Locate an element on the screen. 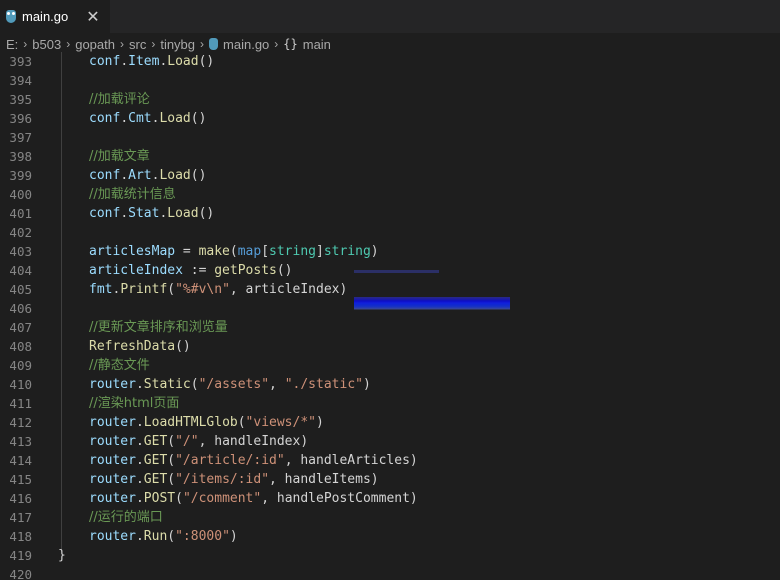  line-number: 420 is located at coordinates (20, 573).